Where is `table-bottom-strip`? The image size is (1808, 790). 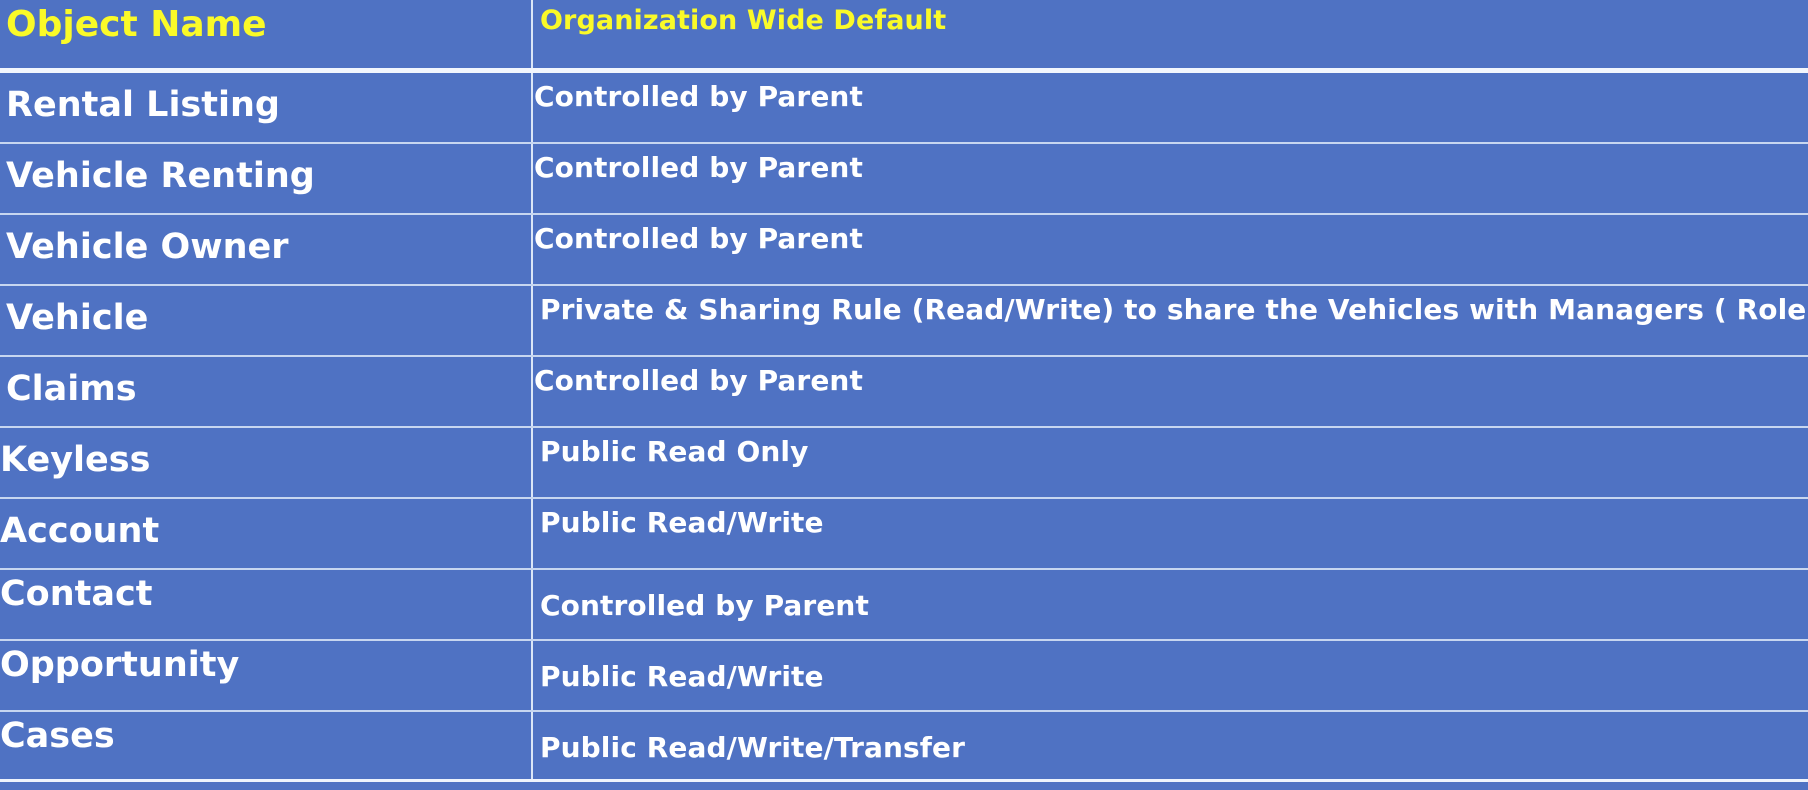 table-bottom-strip is located at coordinates (904, 786).